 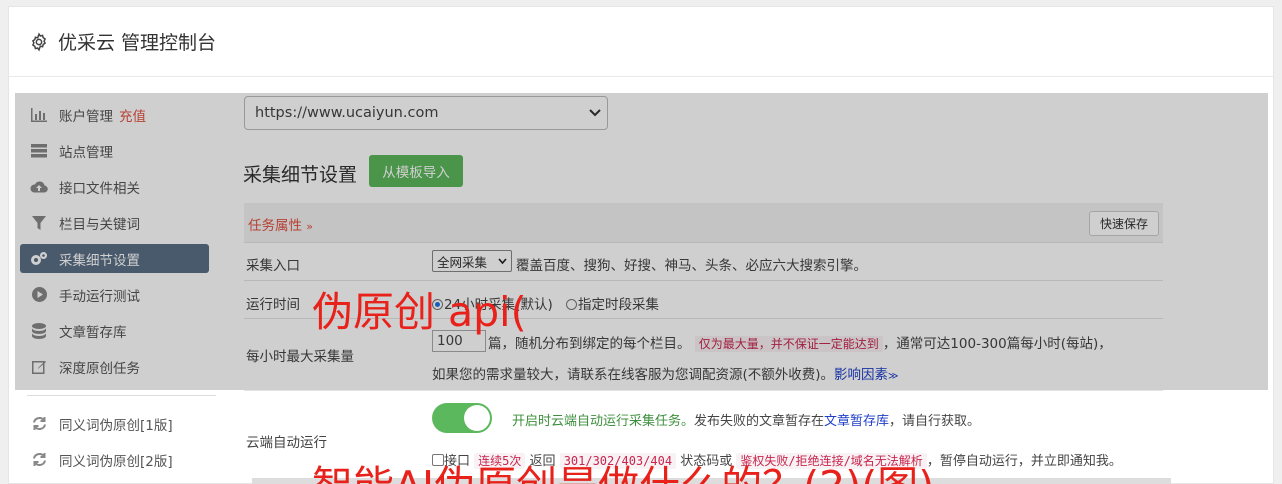 I want to click on sidebar-item-label: 接口文件相关, so click(x=99, y=188).